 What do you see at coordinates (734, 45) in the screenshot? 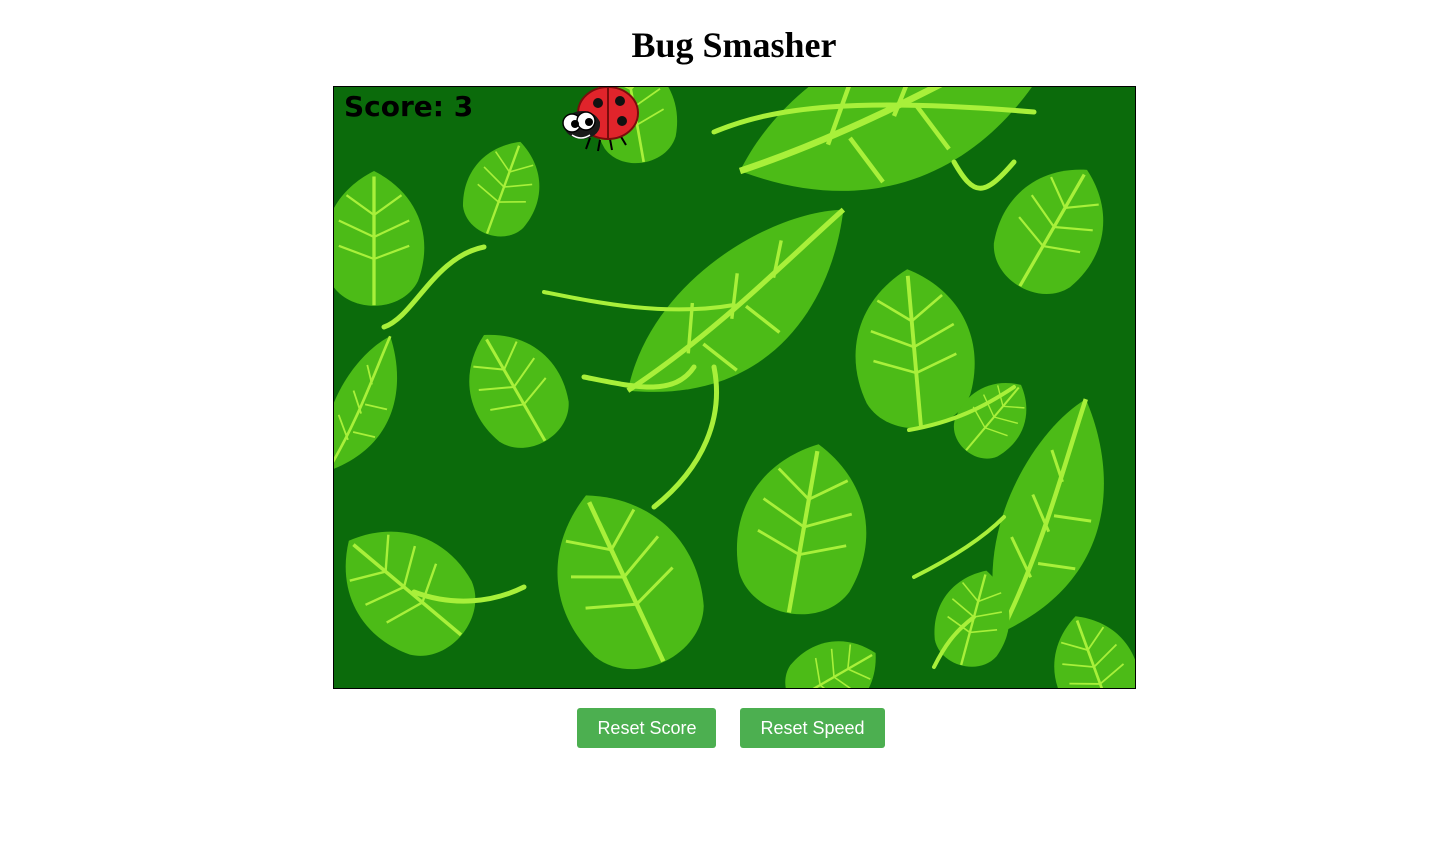
I see `page-title: Bug Smasher` at bounding box center [734, 45].